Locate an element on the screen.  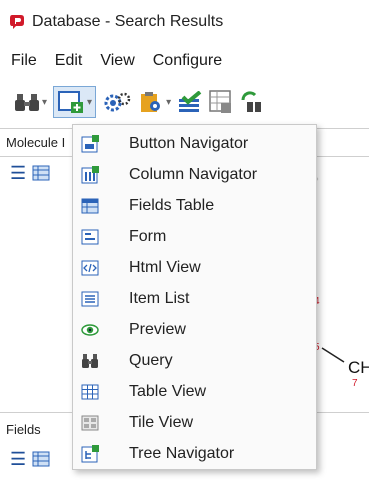
menu-item-preview: Preview is located at coordinates (194, 330).